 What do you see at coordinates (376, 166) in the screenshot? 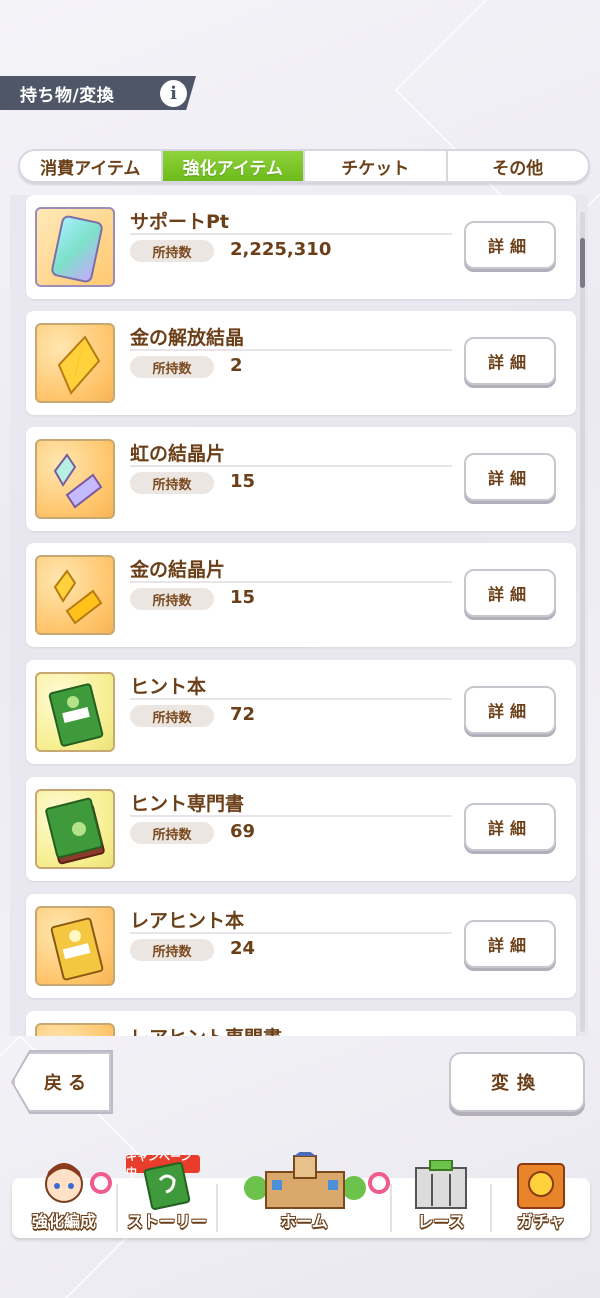
I see `tab-tickets: チケット` at bounding box center [376, 166].